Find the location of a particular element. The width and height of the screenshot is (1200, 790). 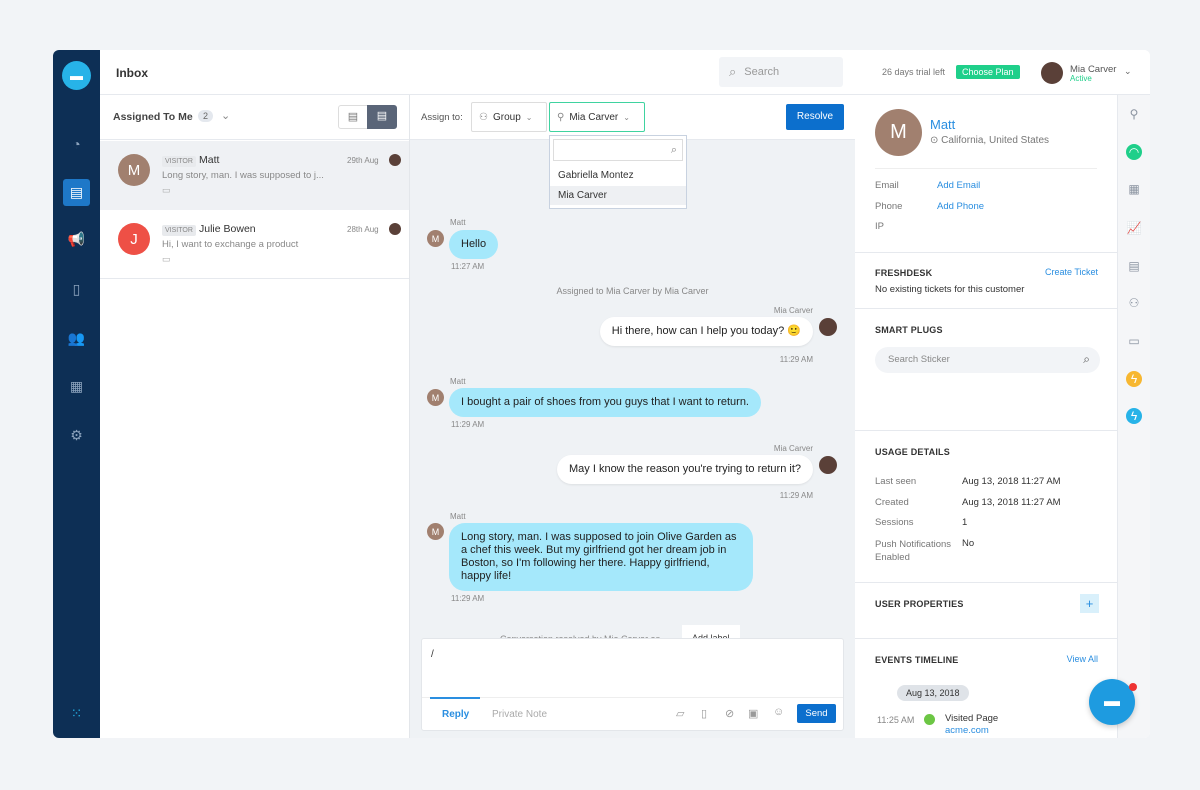

user-menu-chevron-icon: ⌄ is located at coordinates (1128, 71).